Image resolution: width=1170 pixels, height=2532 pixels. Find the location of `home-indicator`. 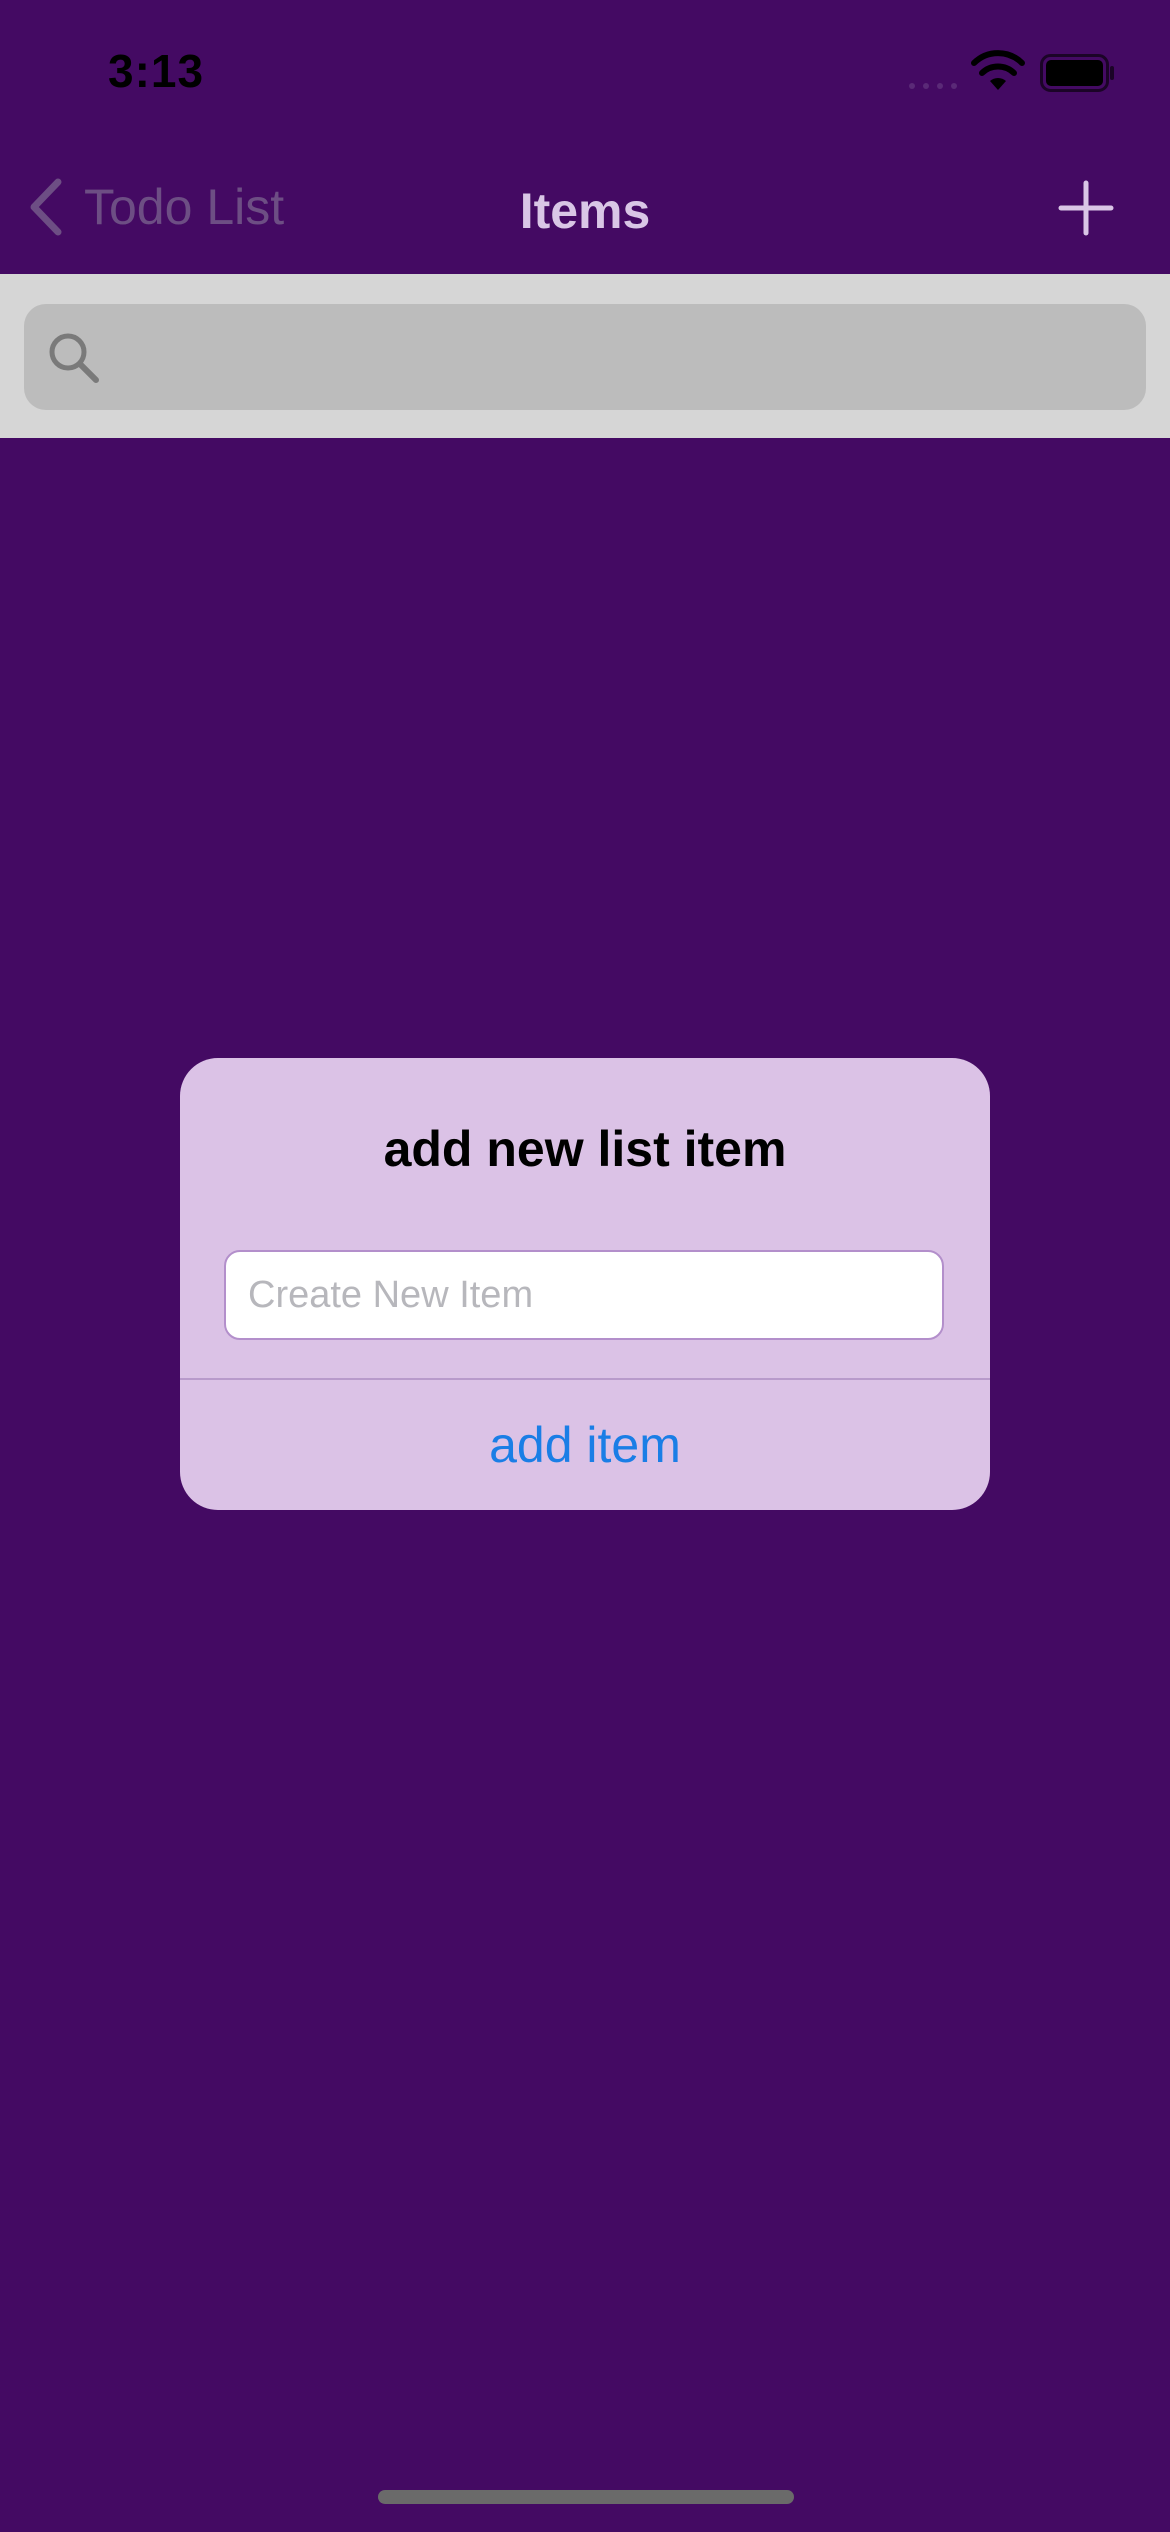

home-indicator is located at coordinates (586, 2497).